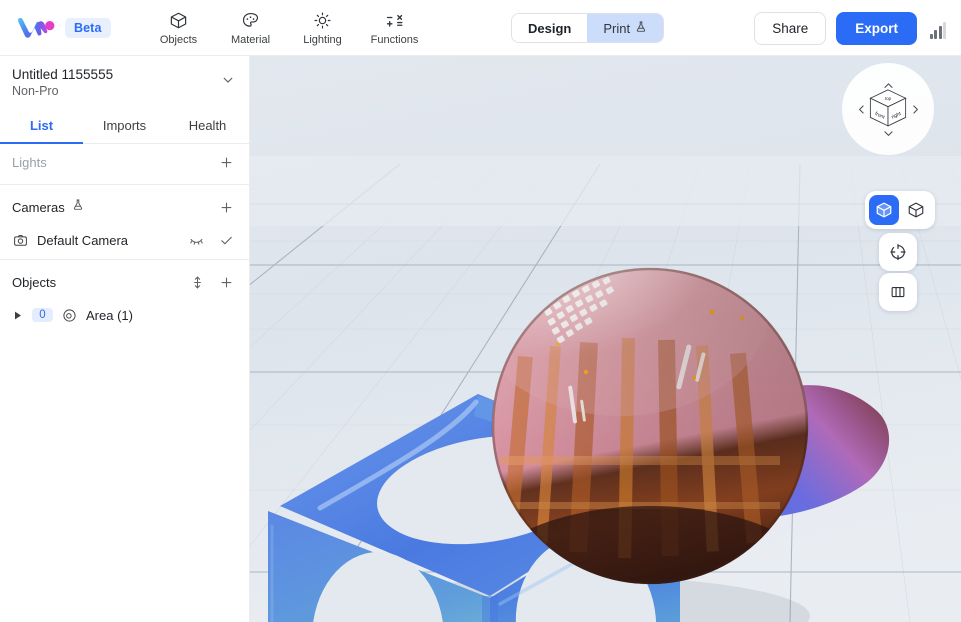  I want to click on cube-face-top: top, so click(888, 98).